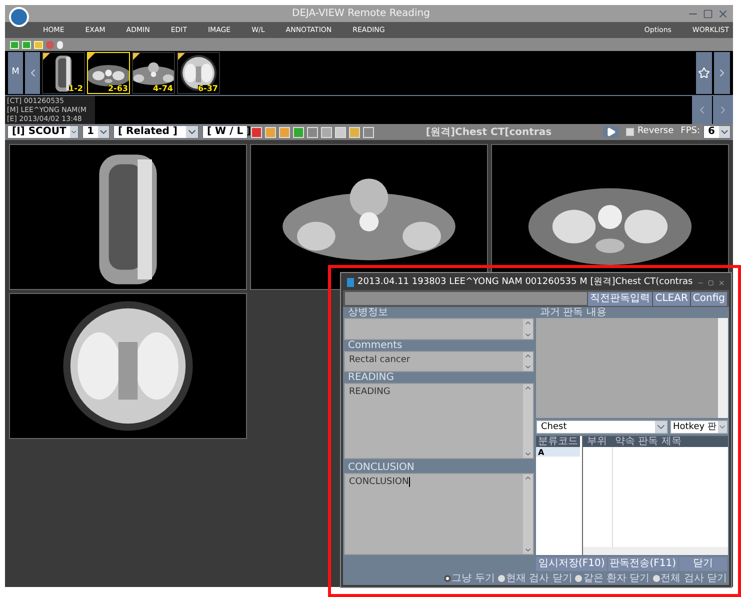 Image resolution: width=741 pixels, height=597 pixels. Describe the element at coordinates (96, 132) in the screenshot. I see `index-dropdown: 1` at that location.